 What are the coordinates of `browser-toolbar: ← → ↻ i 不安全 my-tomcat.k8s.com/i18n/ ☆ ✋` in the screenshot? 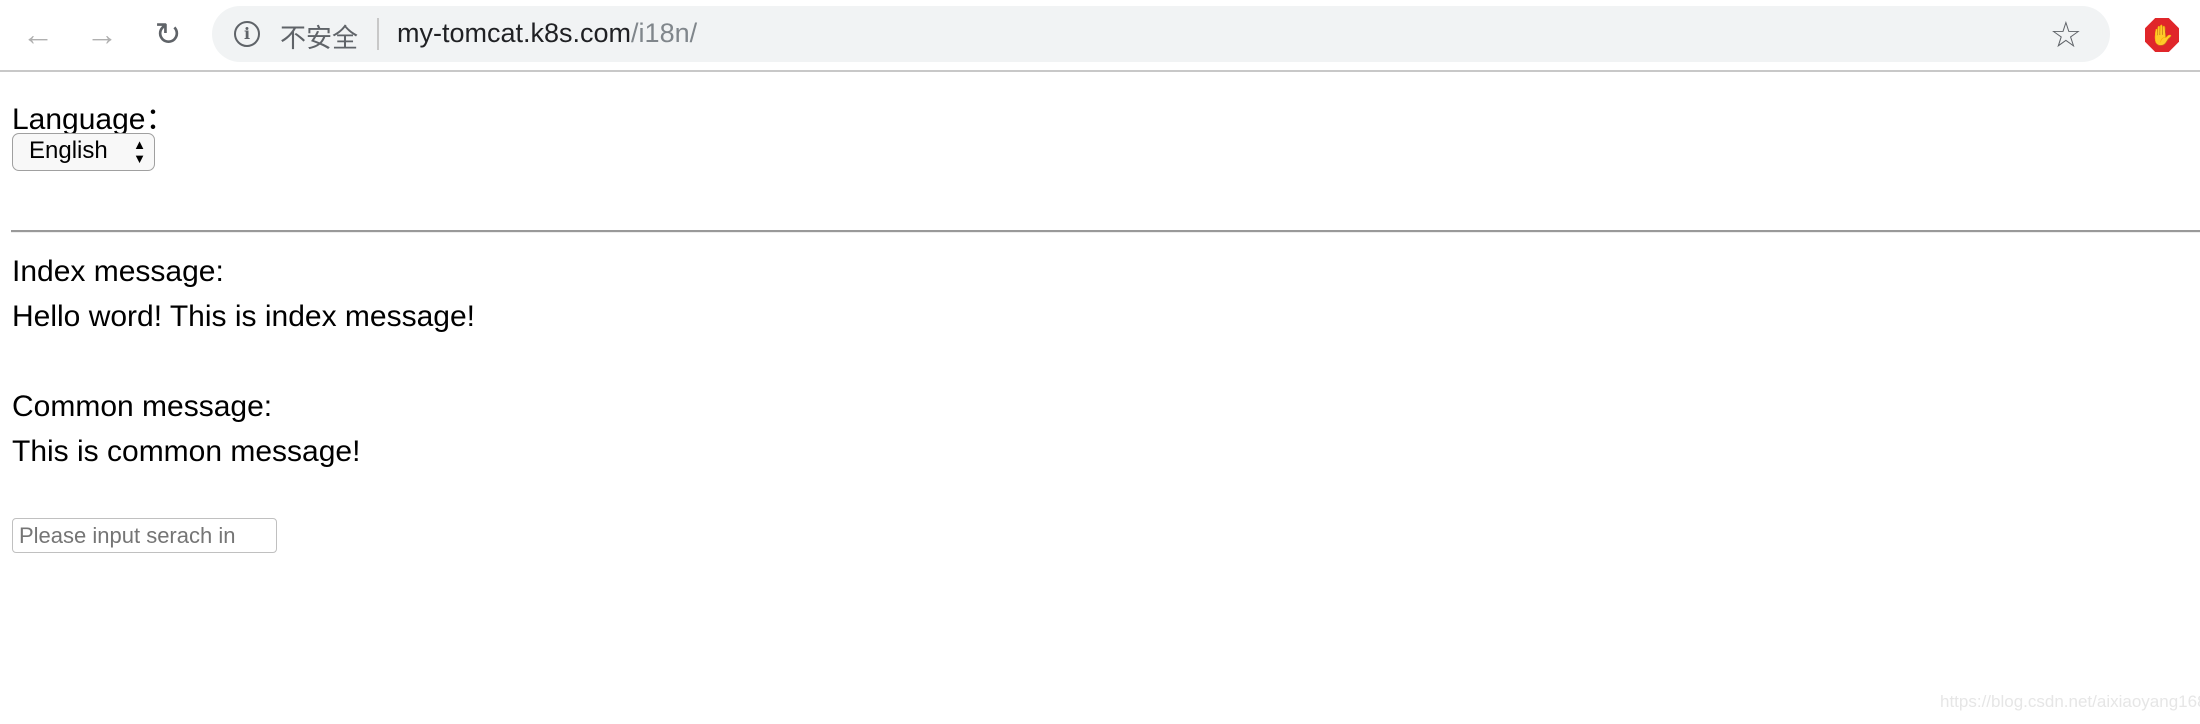 It's located at (1100, 36).